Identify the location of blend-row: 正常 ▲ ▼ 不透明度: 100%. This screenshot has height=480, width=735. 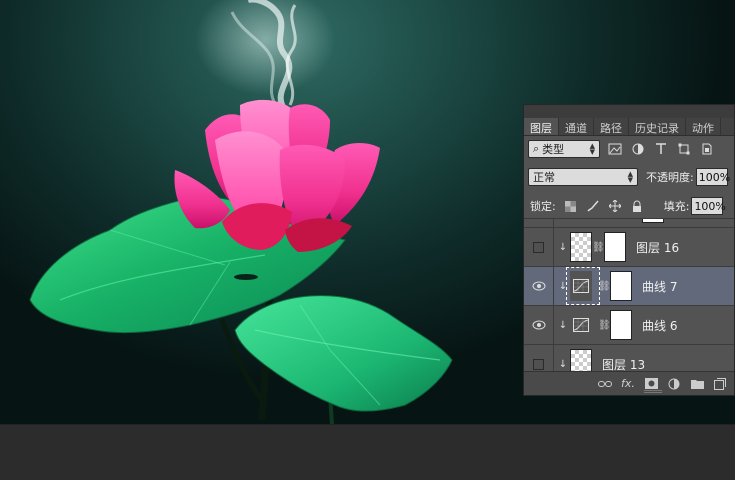
(629, 177).